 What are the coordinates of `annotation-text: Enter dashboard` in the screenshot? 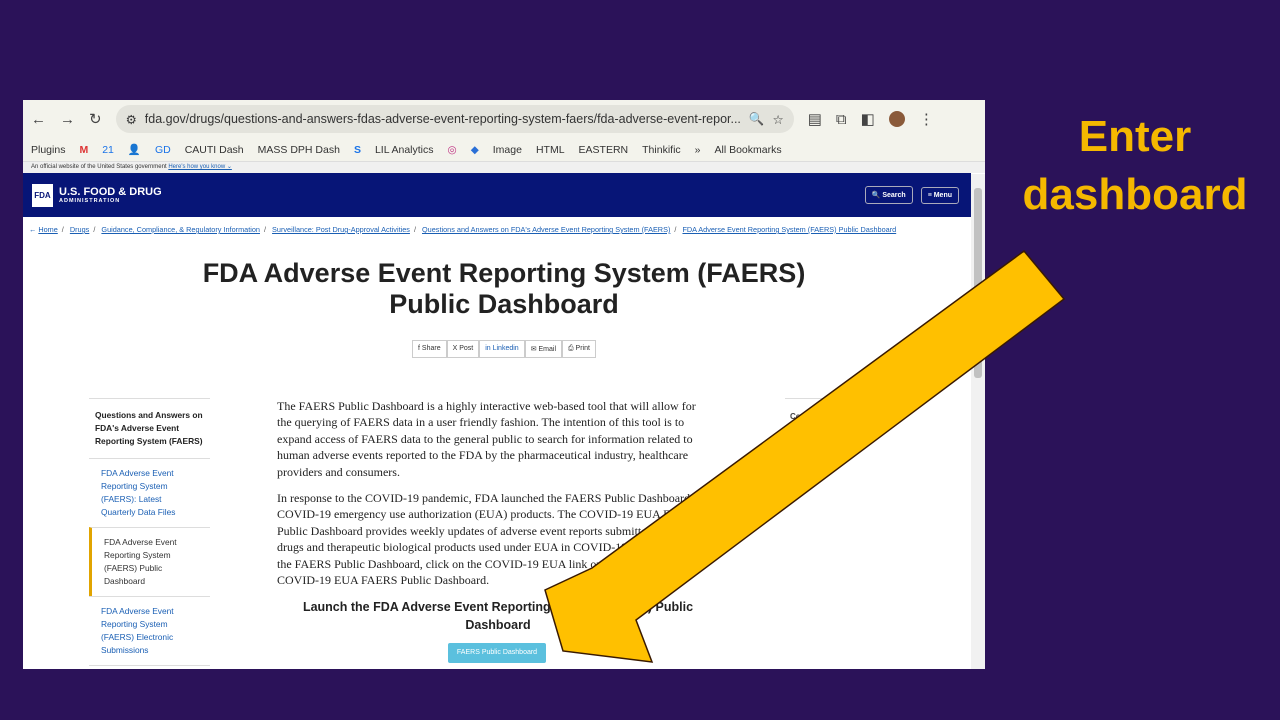 It's located at (1135, 165).